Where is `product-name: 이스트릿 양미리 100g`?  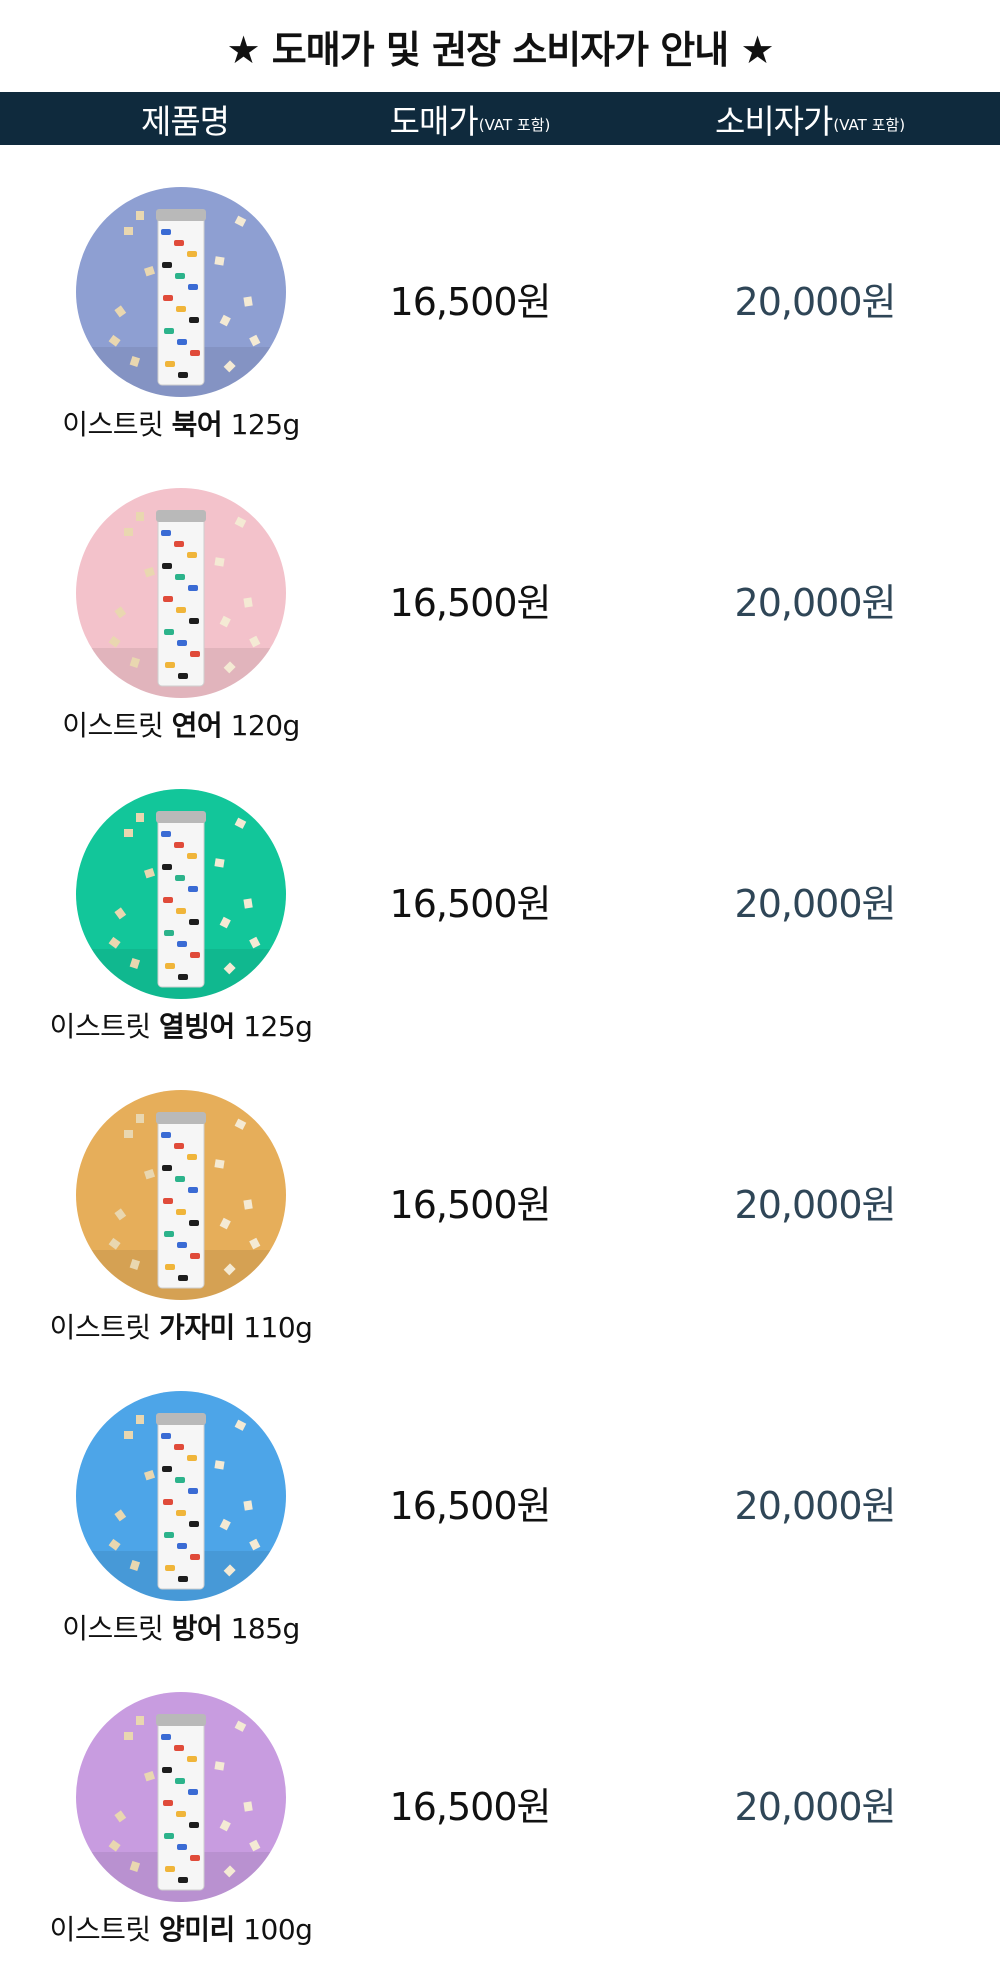
product-name: 이스트릿 양미리 100g is located at coordinates (181, 1928).